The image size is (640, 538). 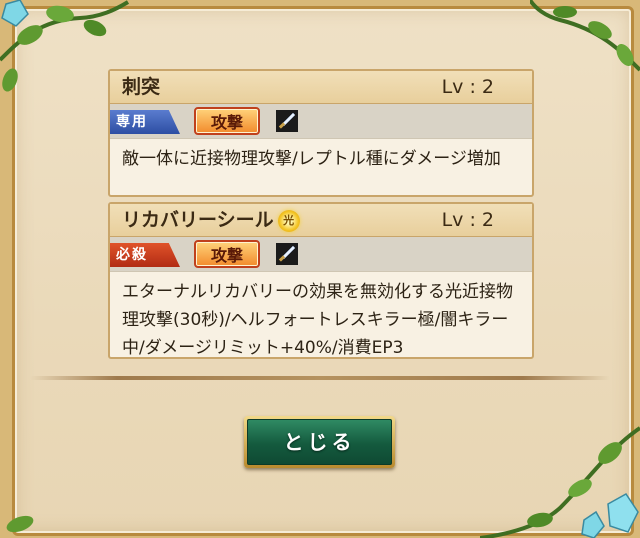 I want to click on skill-description: 敵一体に近接物理攻撃/レプトル種にダメージ増加, so click(x=311, y=159).